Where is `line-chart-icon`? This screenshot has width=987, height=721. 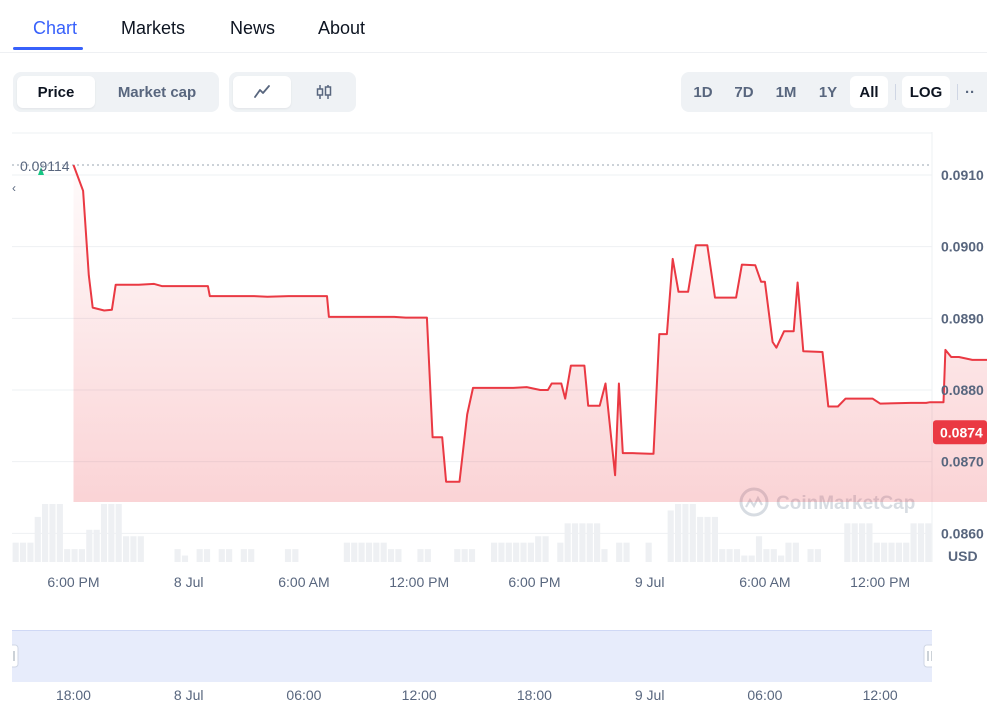
line-chart-icon is located at coordinates (262, 91).